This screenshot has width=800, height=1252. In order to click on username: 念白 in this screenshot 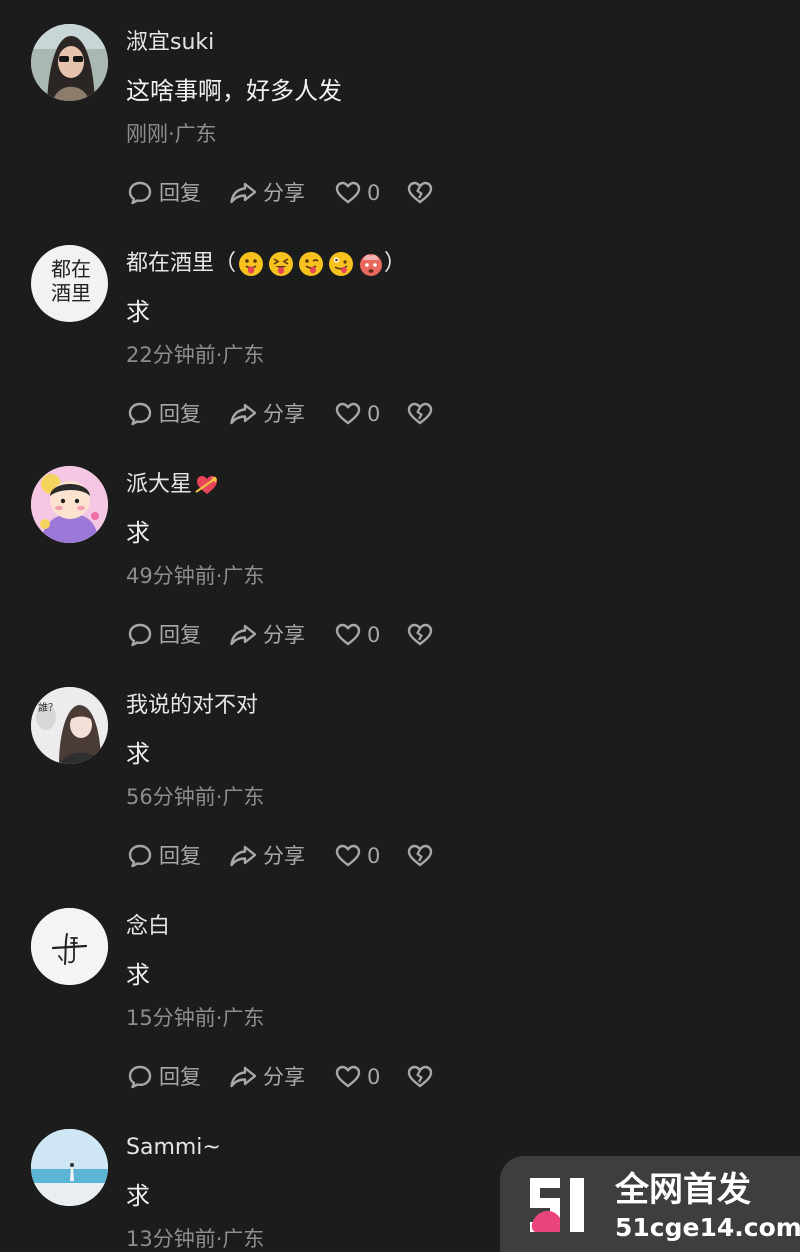, I will do `click(148, 927)`.